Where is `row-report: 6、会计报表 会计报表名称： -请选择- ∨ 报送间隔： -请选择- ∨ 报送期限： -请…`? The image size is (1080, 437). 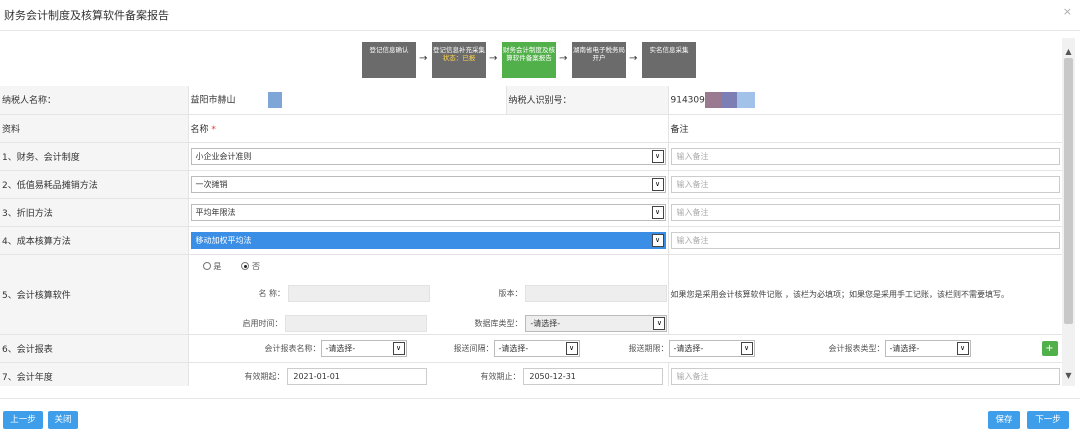 row-report: 6、会计报表 会计报表名称： -请选择- ∨ 报送间隔： -请选择- ∨ 报送期限： -请… is located at coordinates (531, 348).